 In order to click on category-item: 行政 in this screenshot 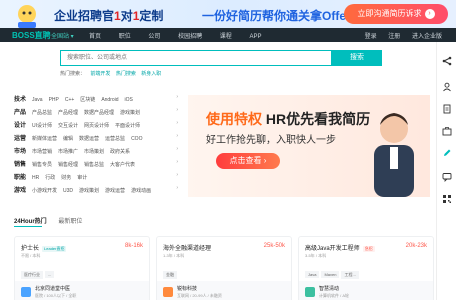, I will do `click(50, 178)`.